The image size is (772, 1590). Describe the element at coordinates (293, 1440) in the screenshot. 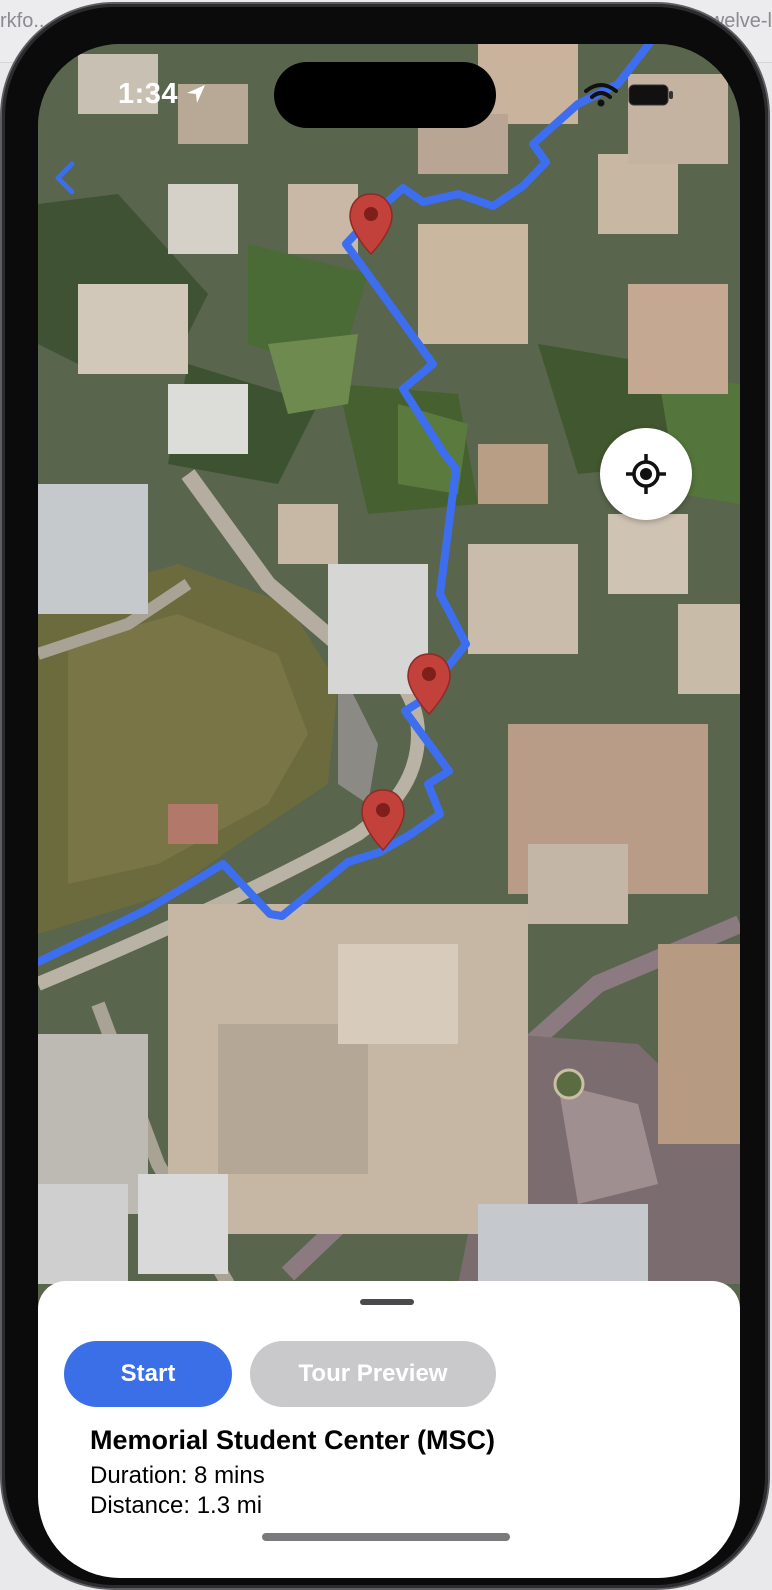

I see `place-name: Memorial Student Center (MSC)` at that location.